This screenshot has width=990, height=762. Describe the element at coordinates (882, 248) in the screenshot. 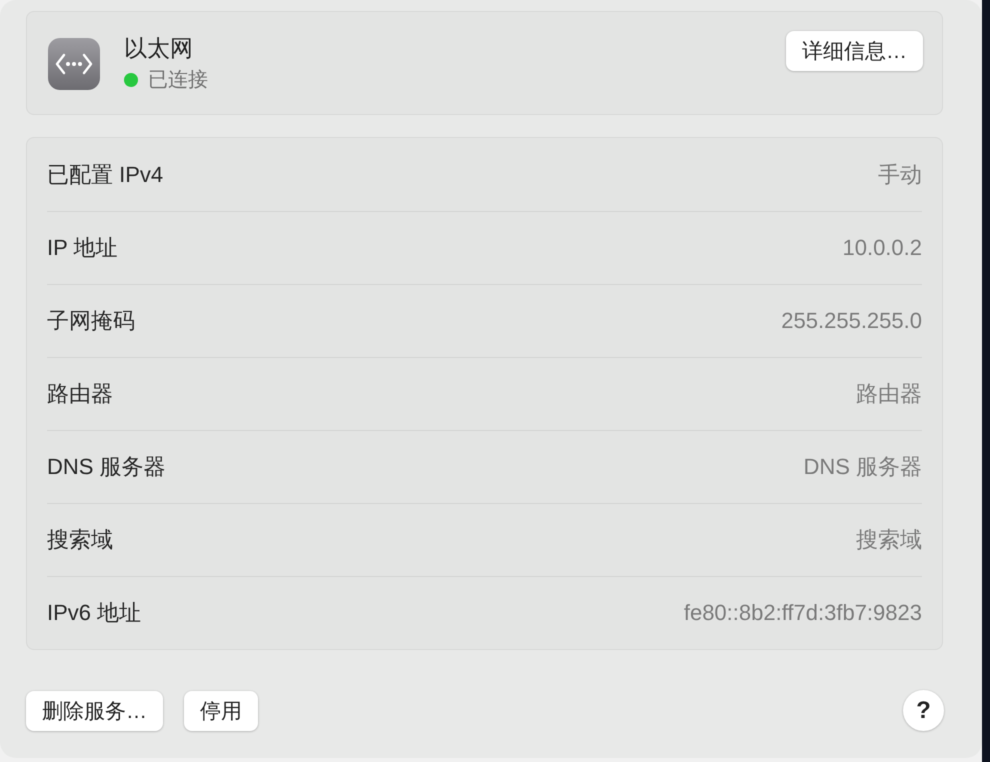

I see `setting-value: 10.0.0.2` at that location.